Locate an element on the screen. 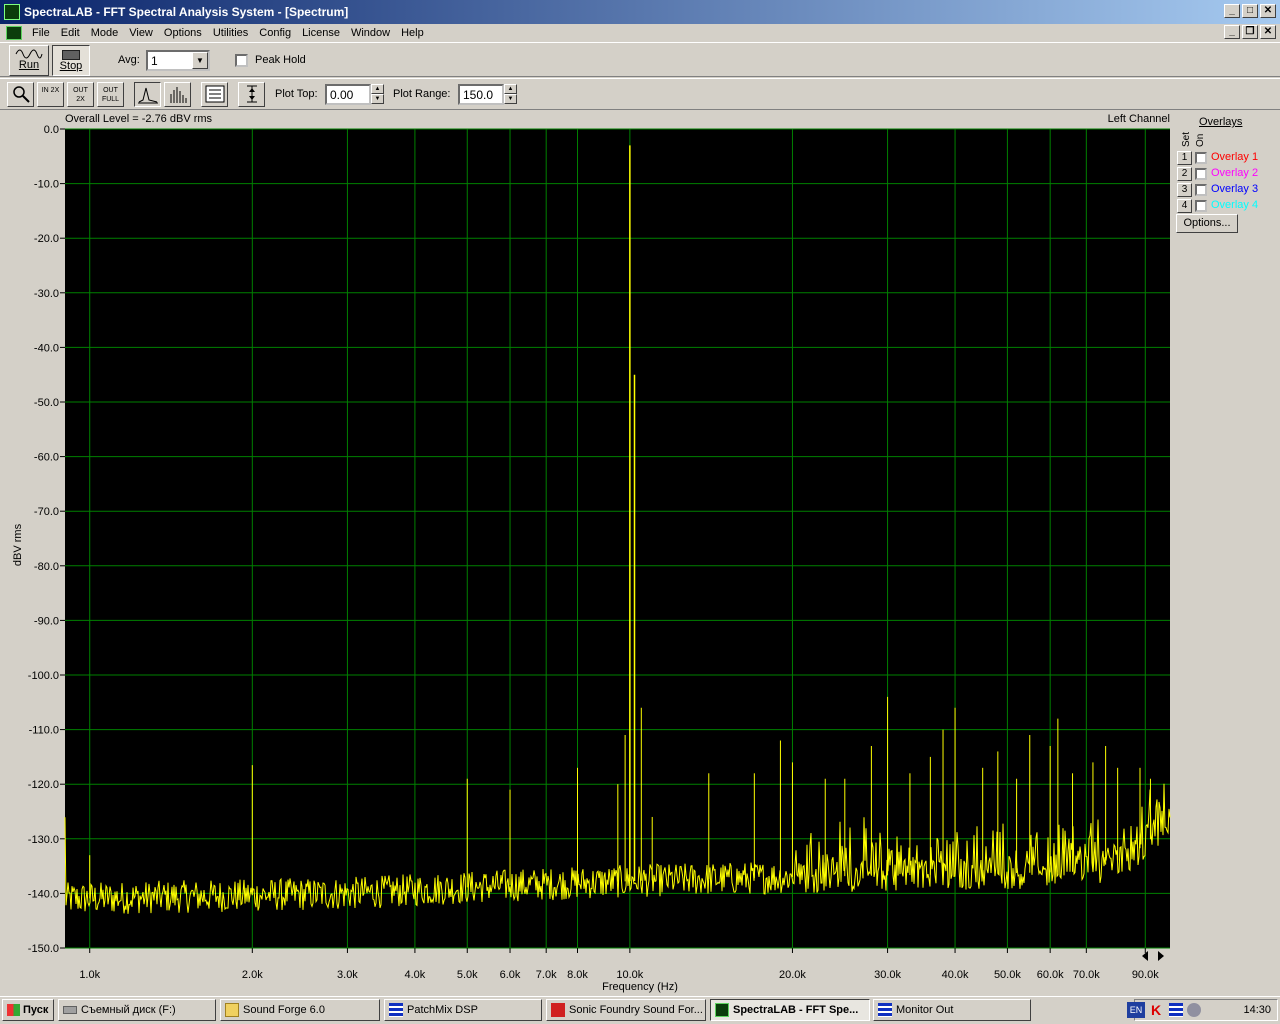  menu-help: Help is located at coordinates (414, 33).